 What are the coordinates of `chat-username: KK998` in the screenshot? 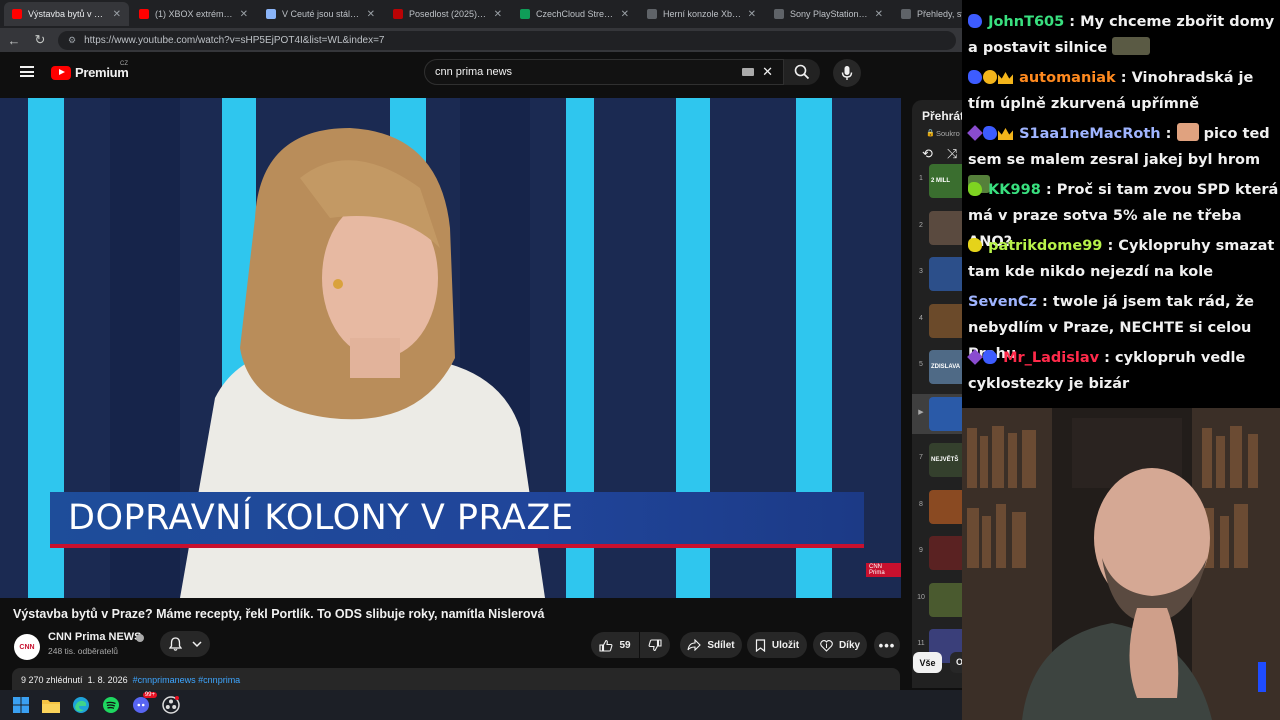 It's located at (1014, 190).